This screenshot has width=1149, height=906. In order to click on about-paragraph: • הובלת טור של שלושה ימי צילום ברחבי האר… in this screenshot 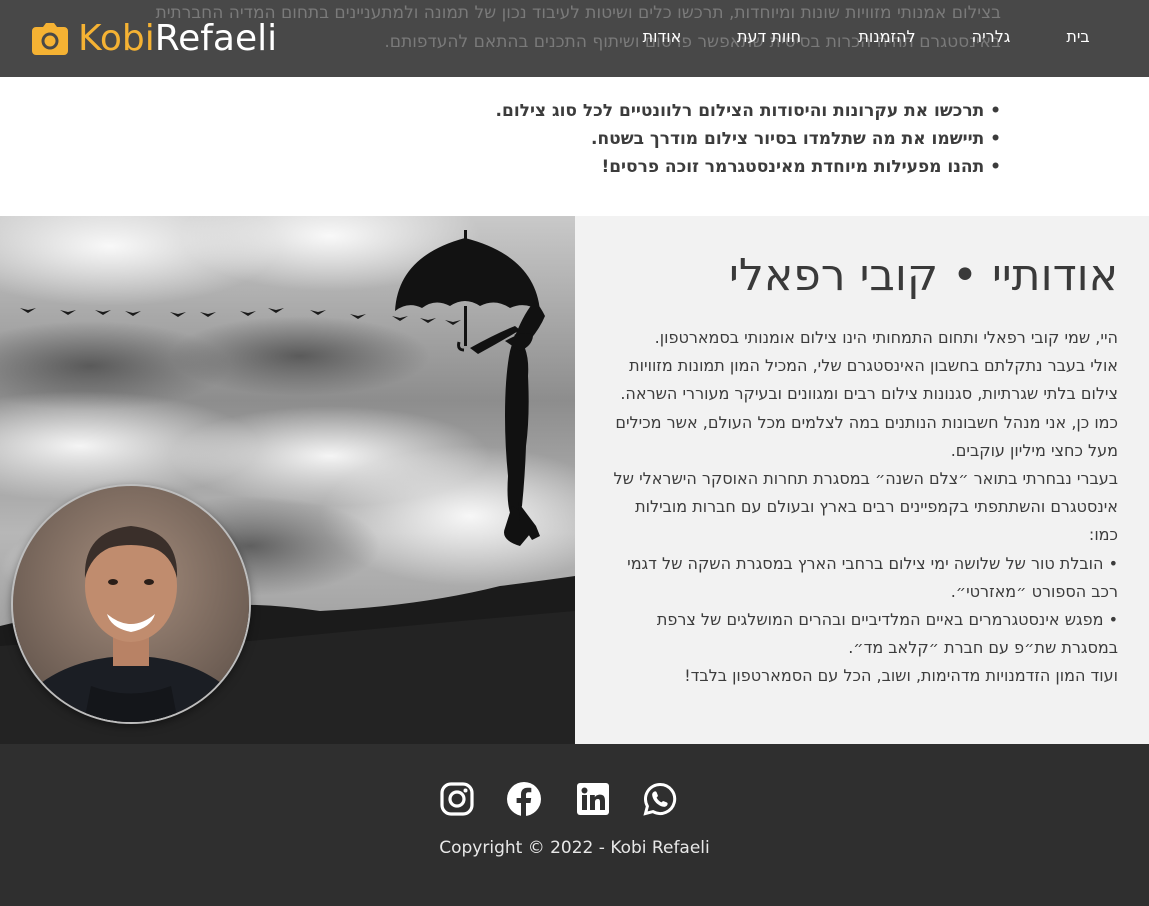, I will do `click(872, 577)`.